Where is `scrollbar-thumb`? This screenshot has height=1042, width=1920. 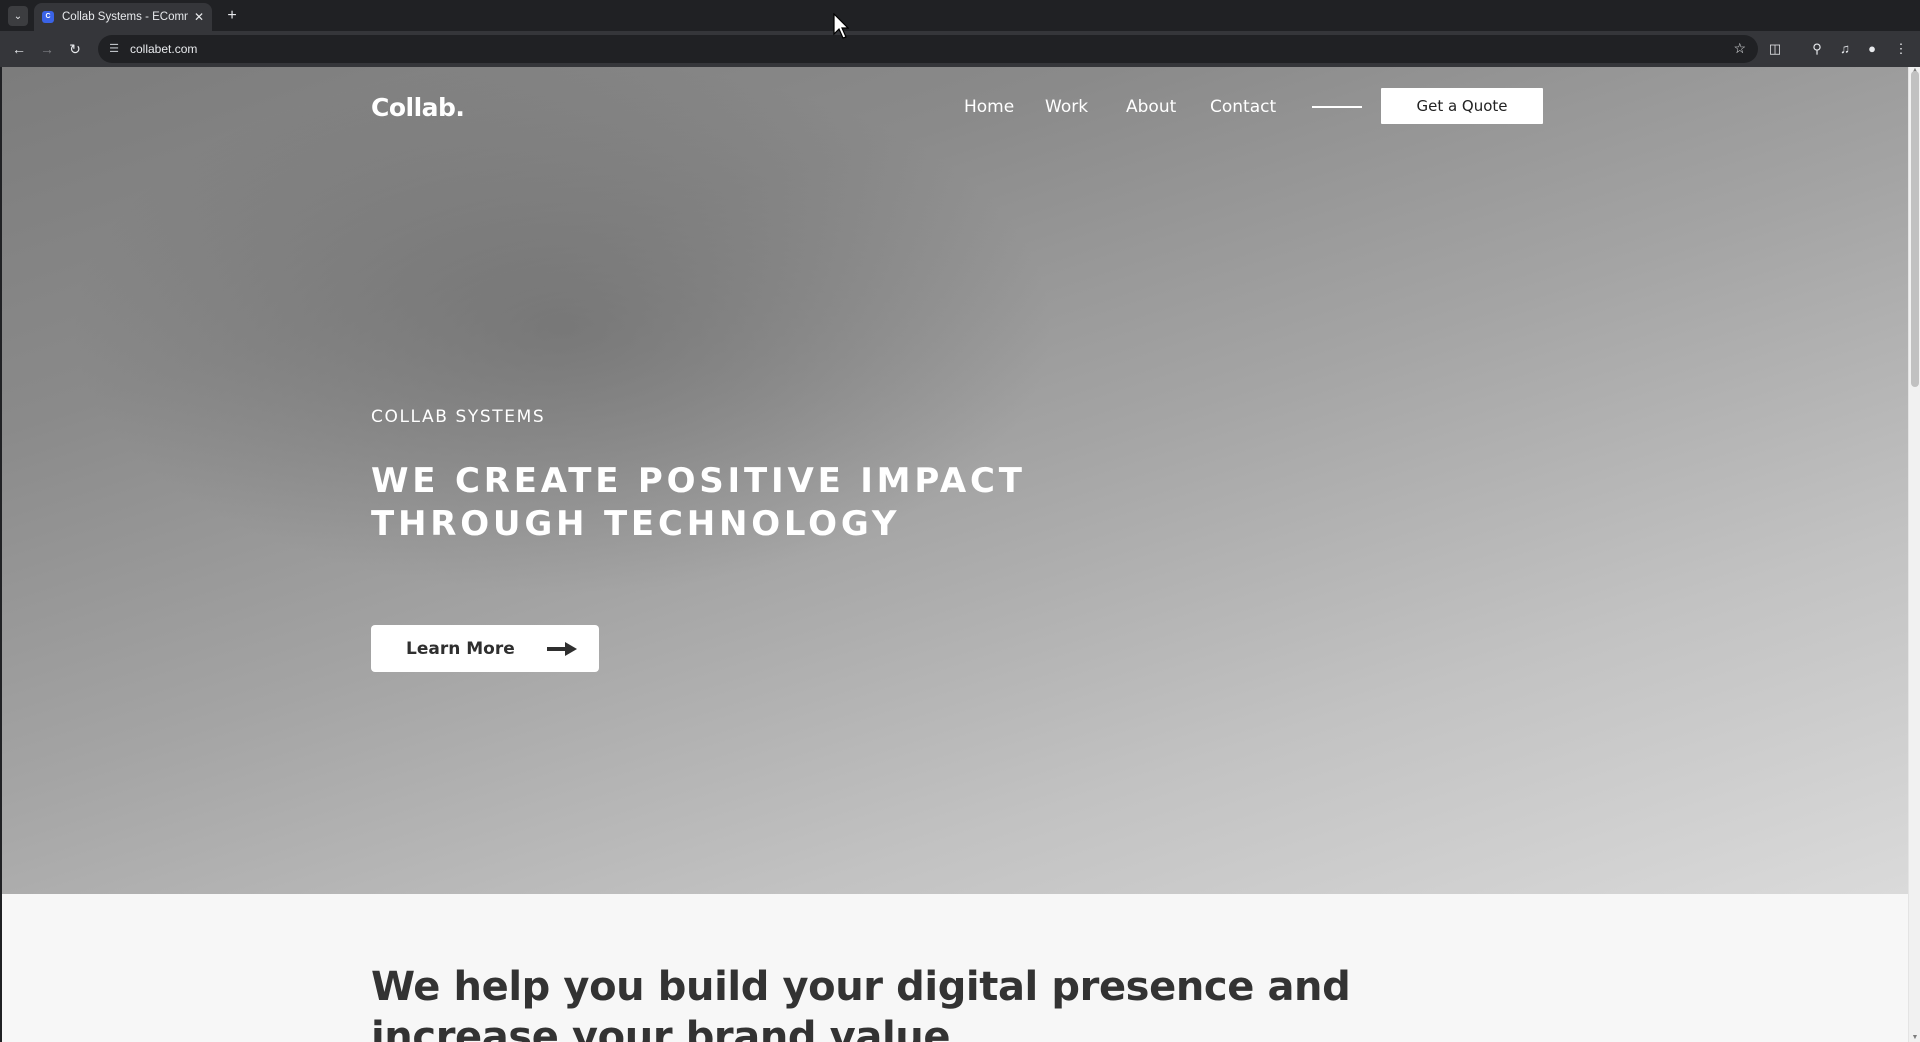
scrollbar-thumb is located at coordinates (1915, 229).